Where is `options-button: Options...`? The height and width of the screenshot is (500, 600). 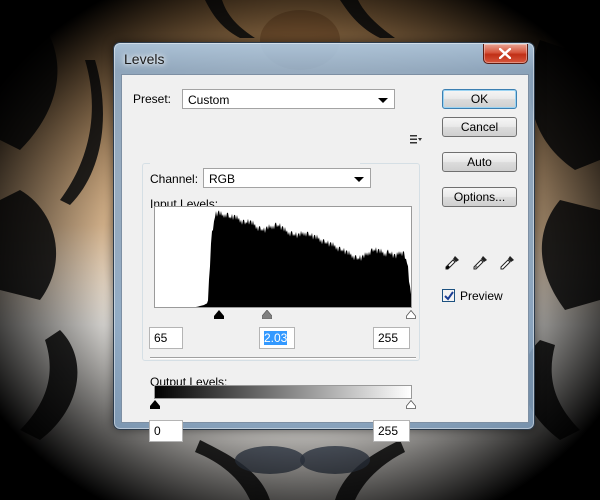 options-button: Options... is located at coordinates (479, 197).